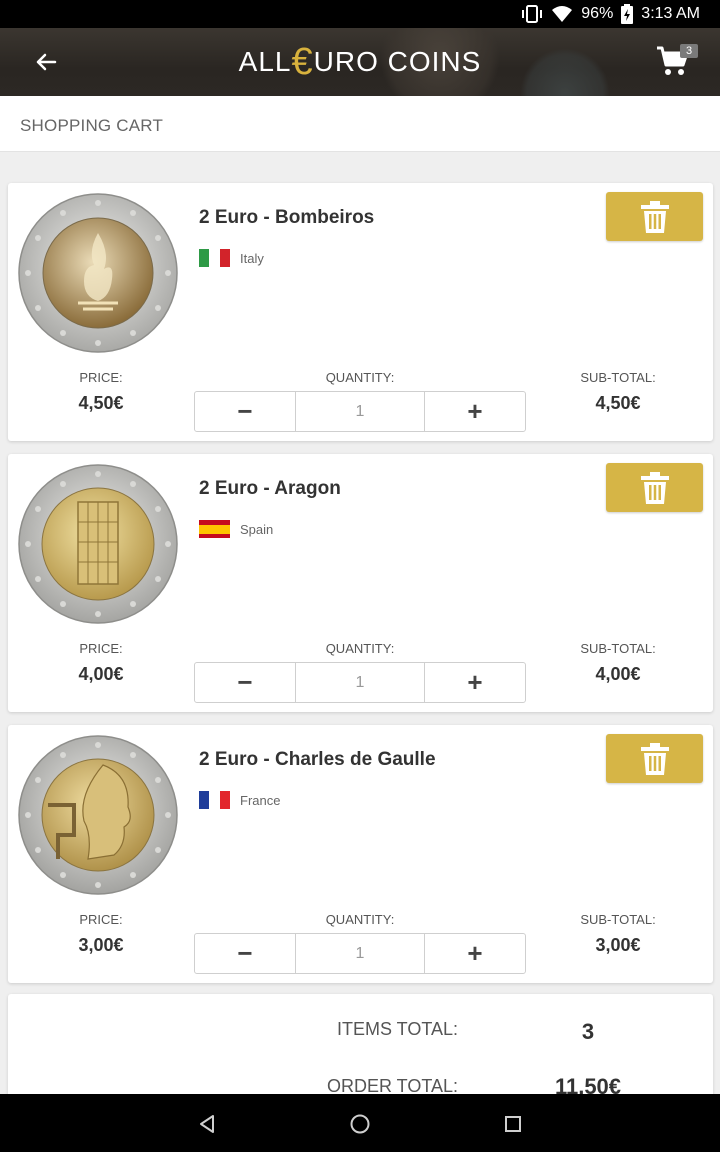 This screenshot has height=1152, width=720. I want to click on subtotal-value: 4,00€, so click(618, 674).